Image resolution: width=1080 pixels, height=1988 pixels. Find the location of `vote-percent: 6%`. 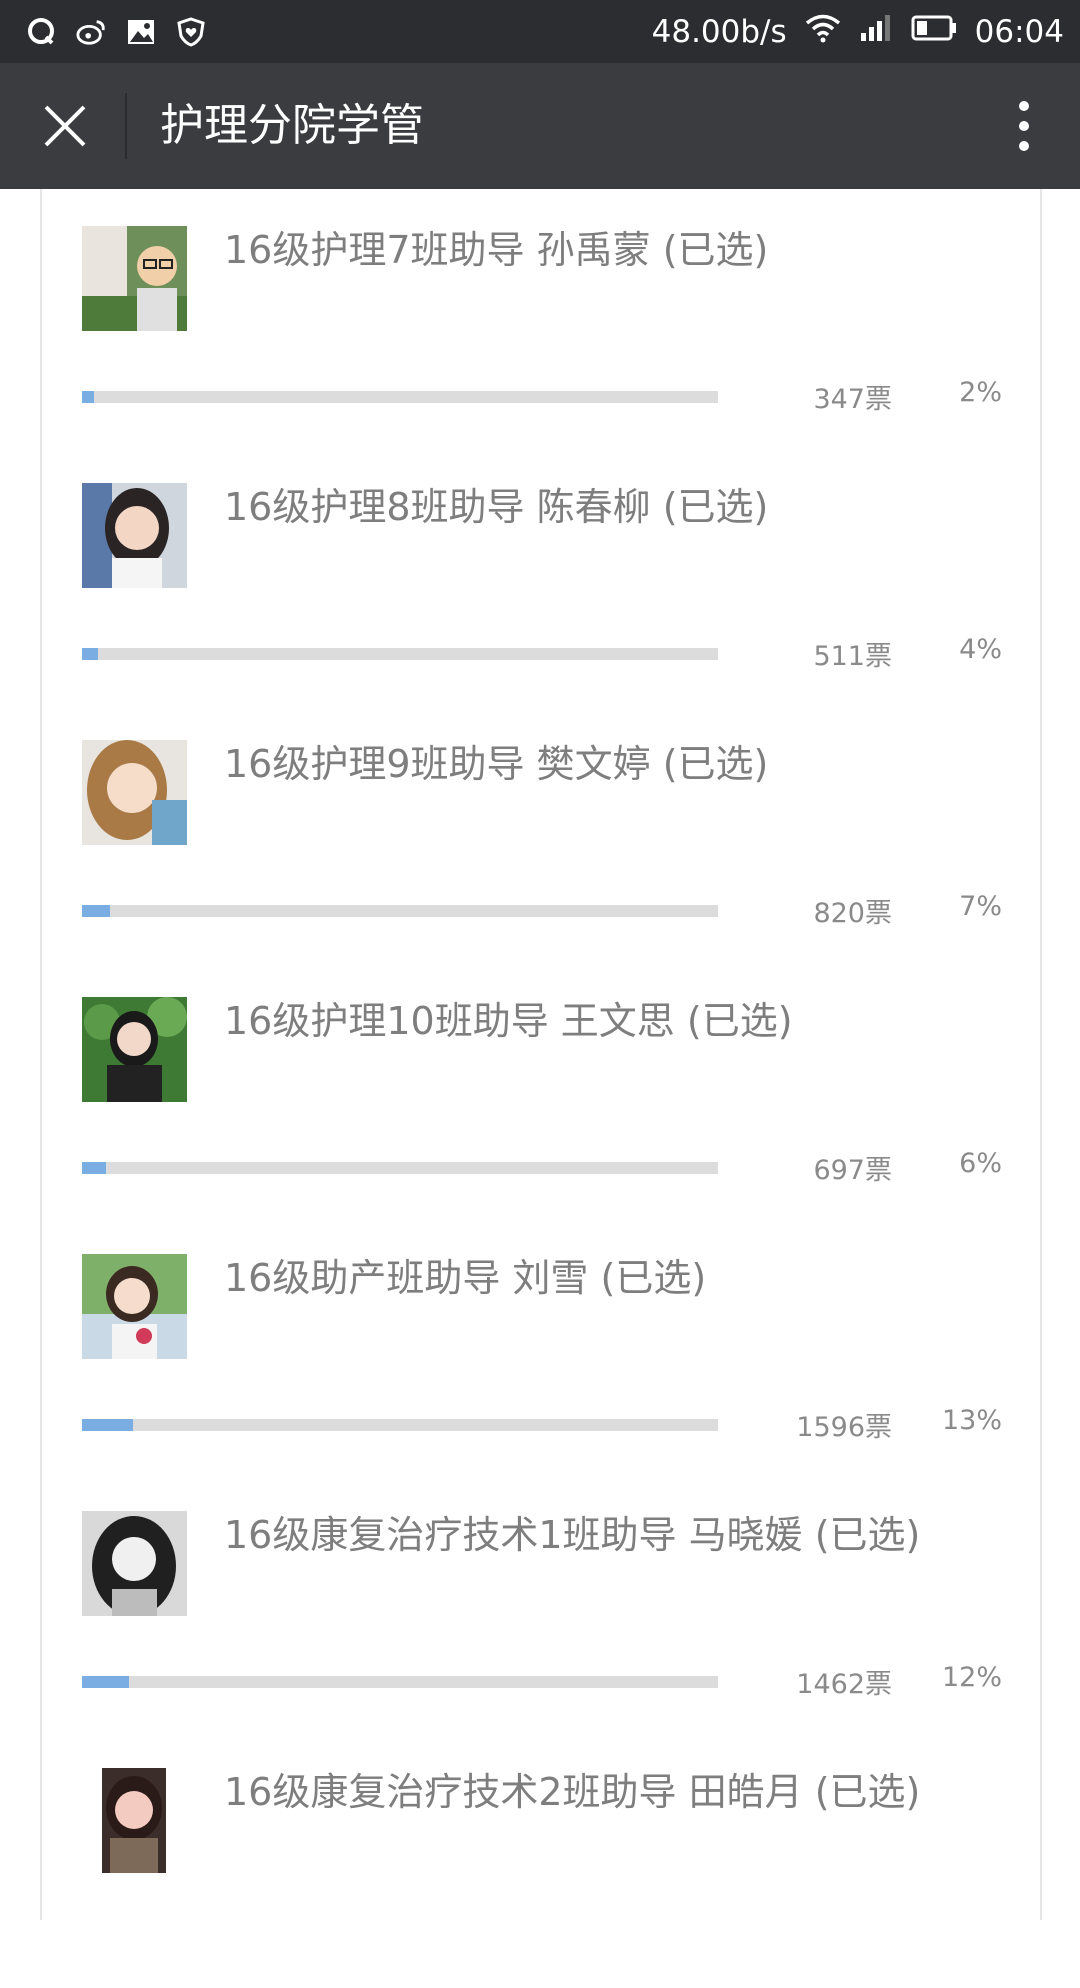

vote-percent: 6% is located at coordinates (980, 1163).